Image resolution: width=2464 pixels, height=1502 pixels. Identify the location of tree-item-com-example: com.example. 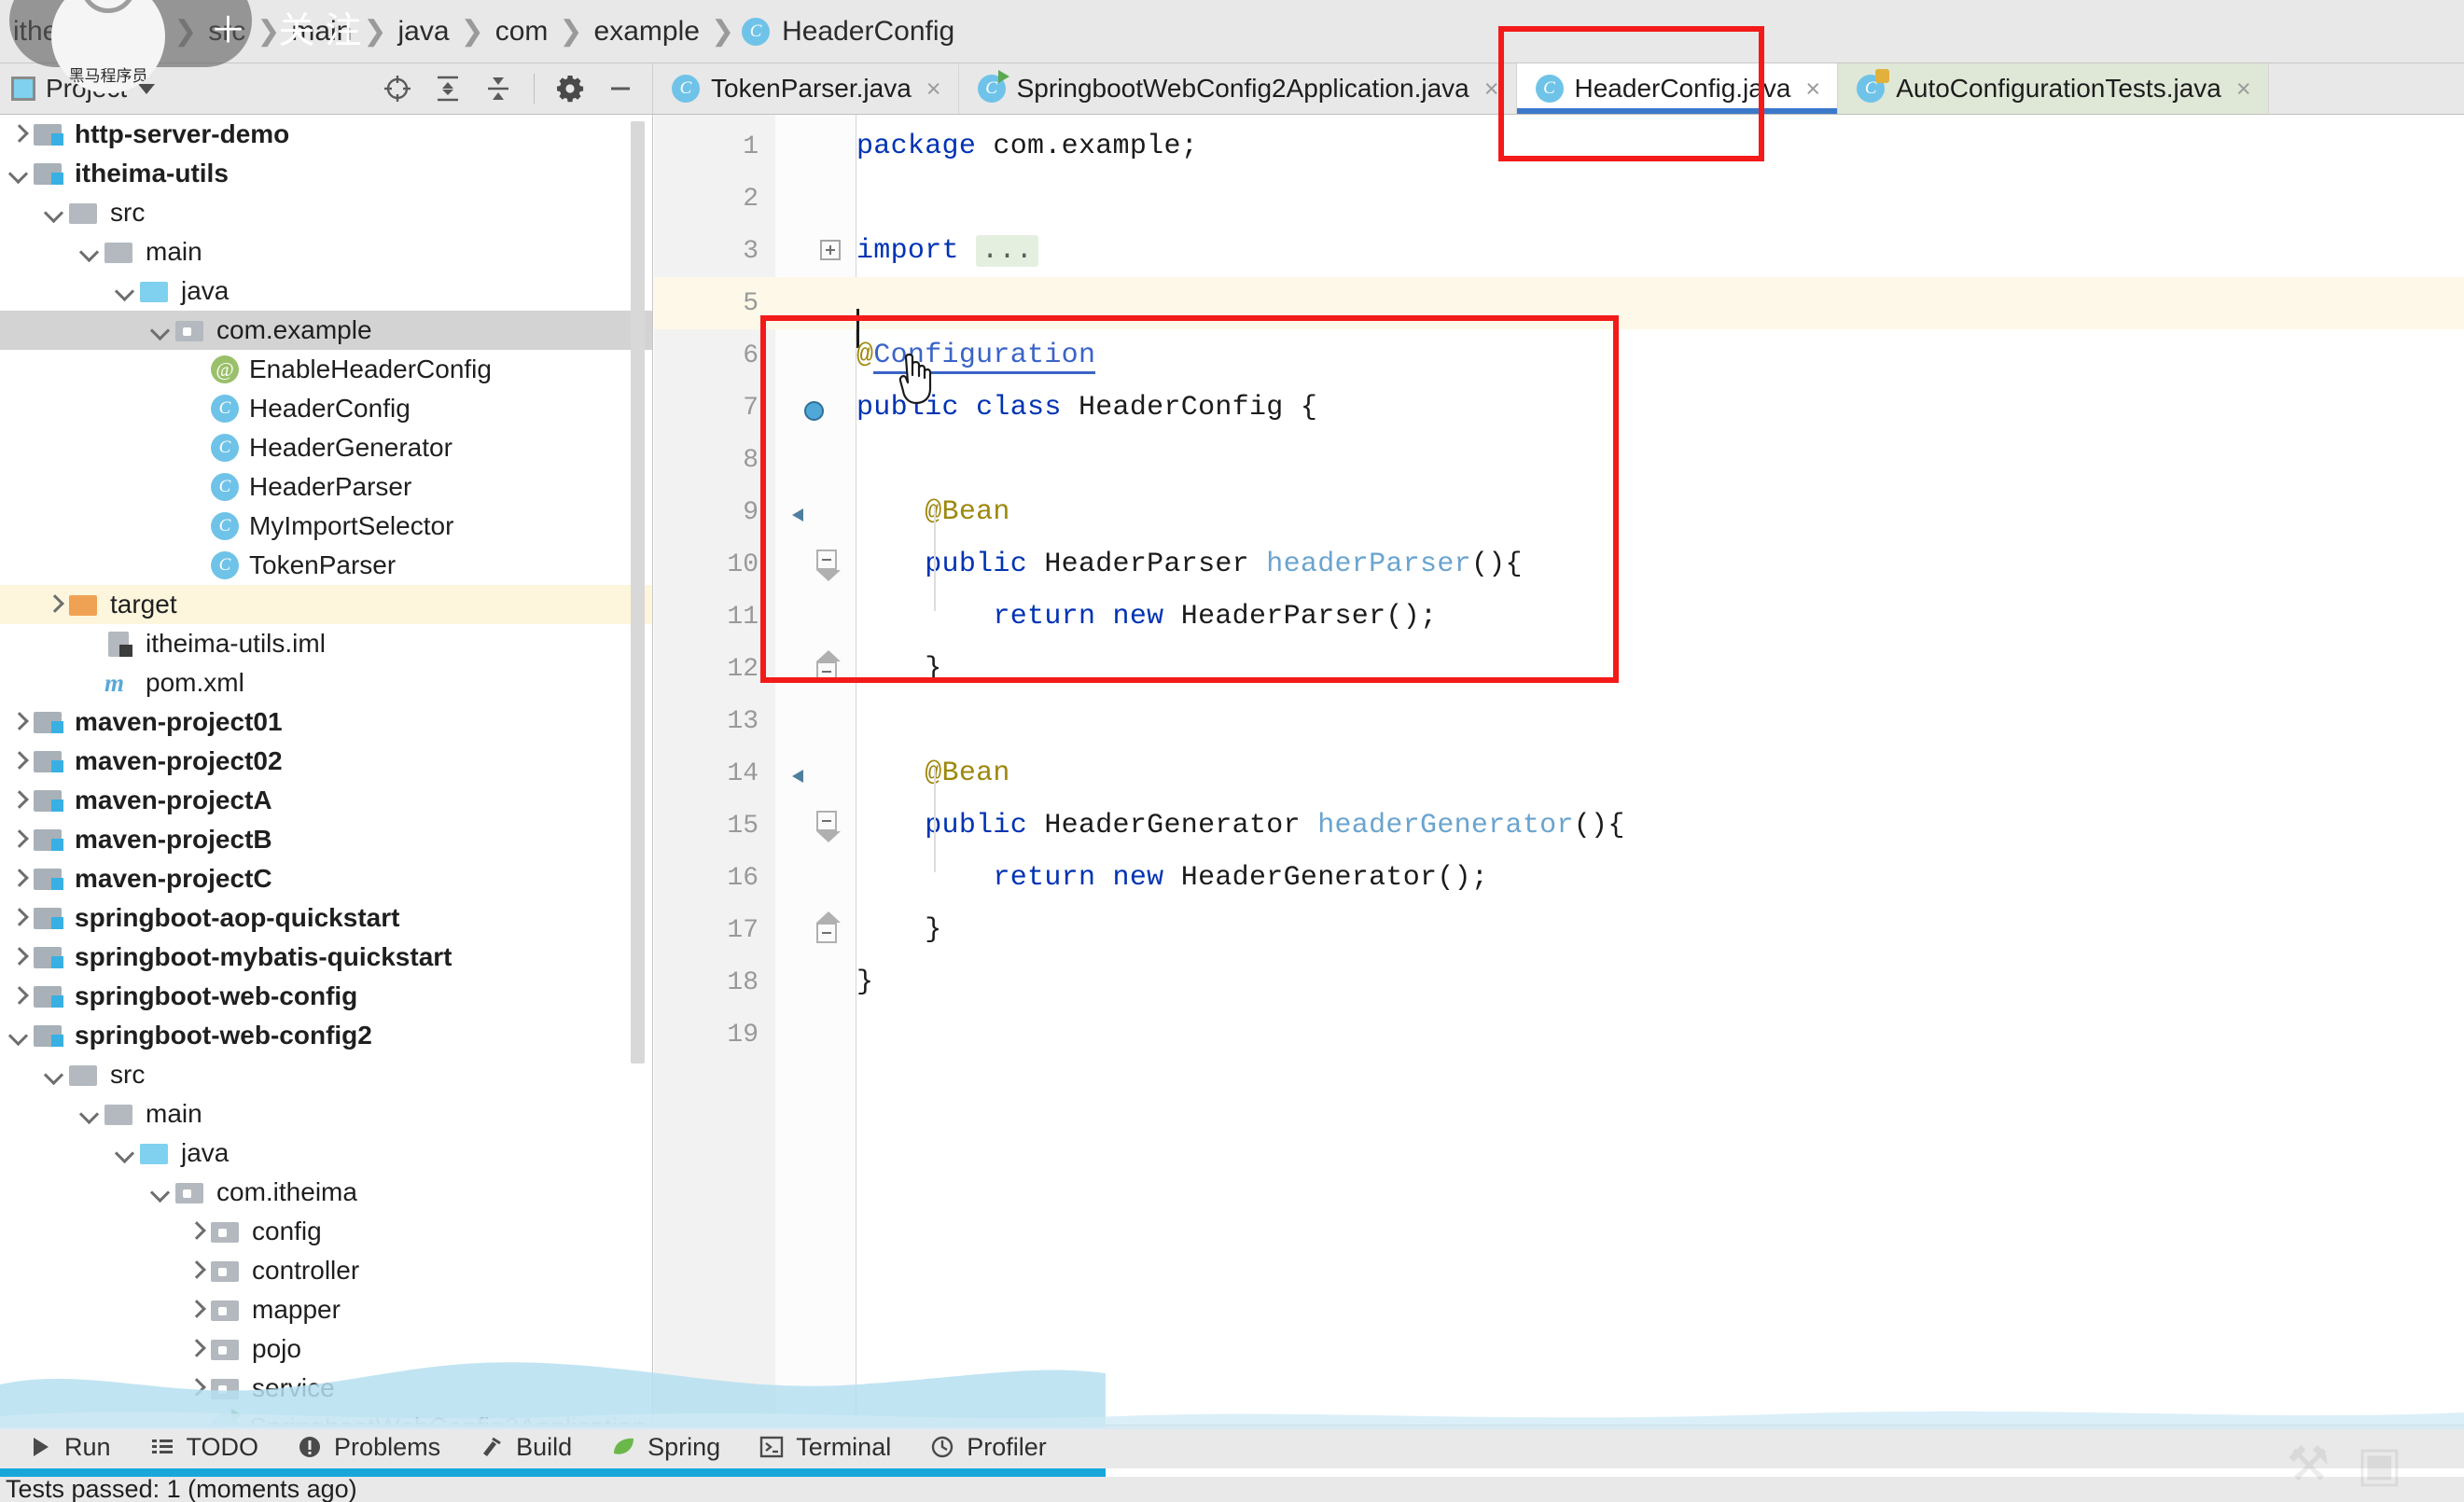
(326, 331).